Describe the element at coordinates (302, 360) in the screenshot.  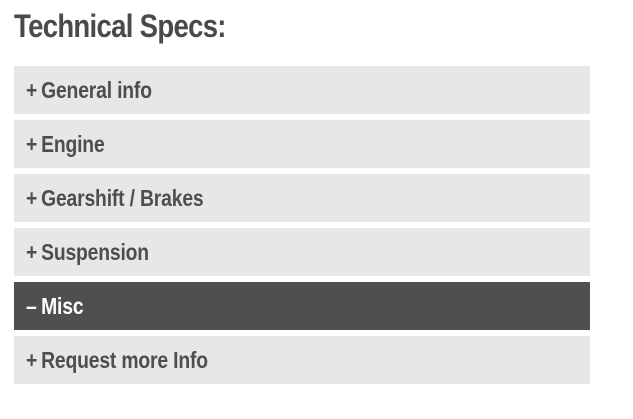
I see `accordion-item-request-more-info: + Request more Info` at that location.